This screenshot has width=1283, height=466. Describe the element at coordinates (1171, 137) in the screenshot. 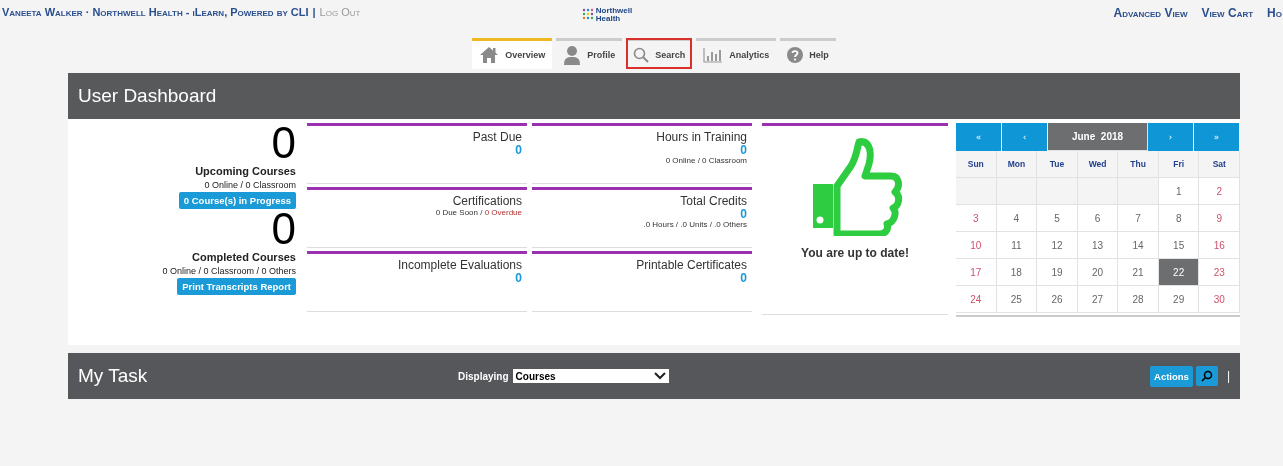

I see `next-month-button: ›` at that location.